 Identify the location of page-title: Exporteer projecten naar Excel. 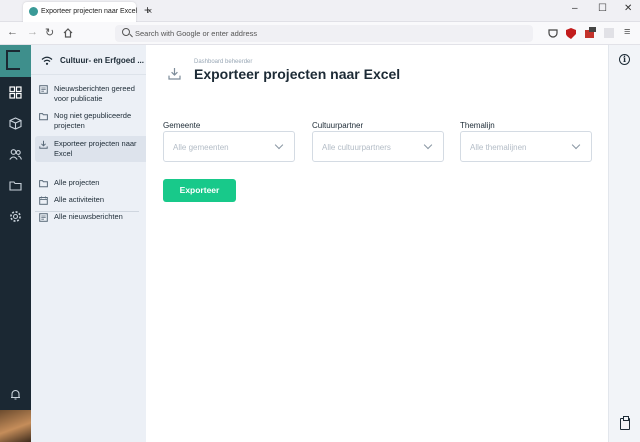
(297, 74).